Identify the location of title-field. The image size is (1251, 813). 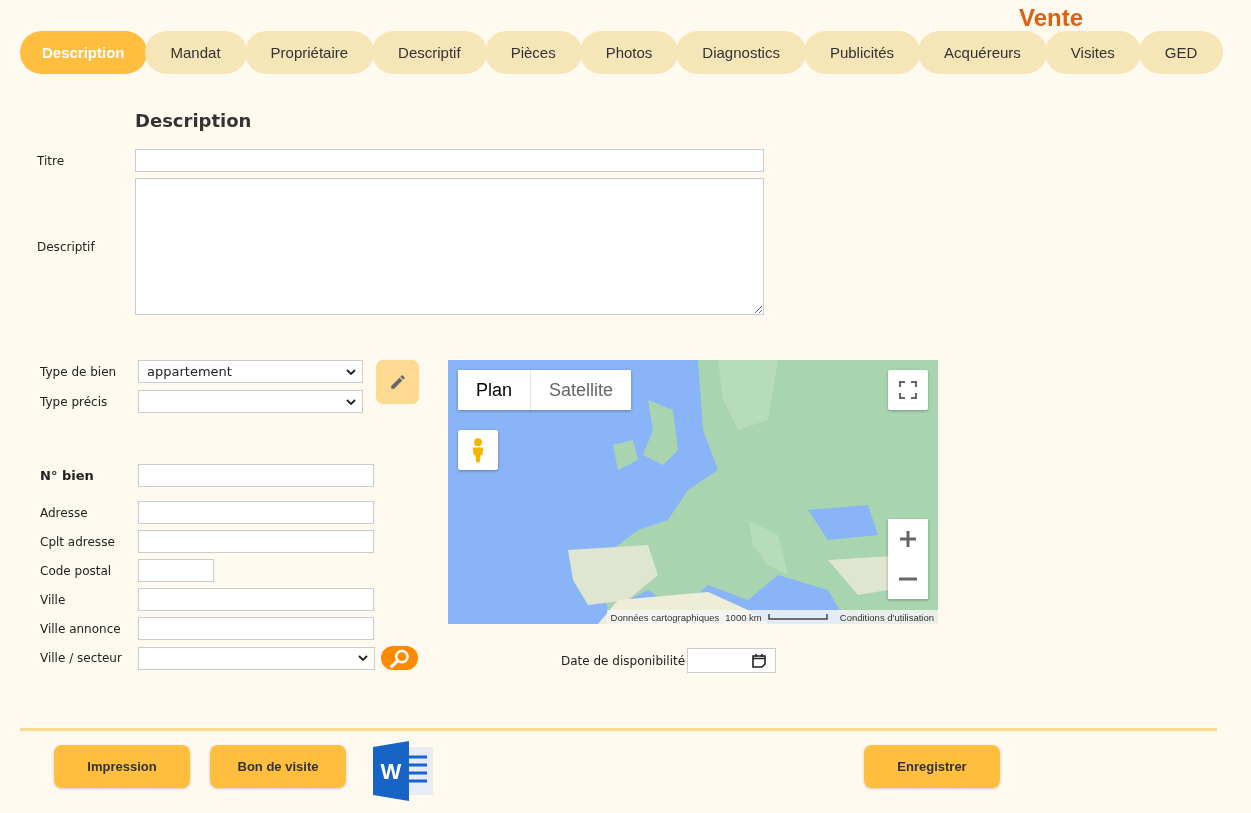
(449, 160).